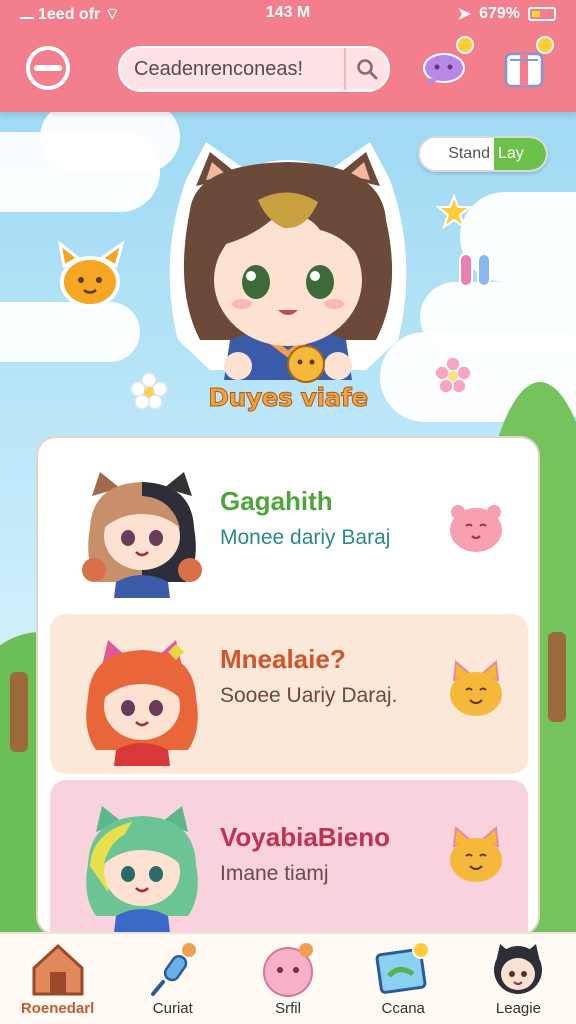 The width and height of the screenshot is (576, 1024). Describe the element at coordinates (464, 14) in the screenshot. I see `location-arrow-icon: ➤` at that location.